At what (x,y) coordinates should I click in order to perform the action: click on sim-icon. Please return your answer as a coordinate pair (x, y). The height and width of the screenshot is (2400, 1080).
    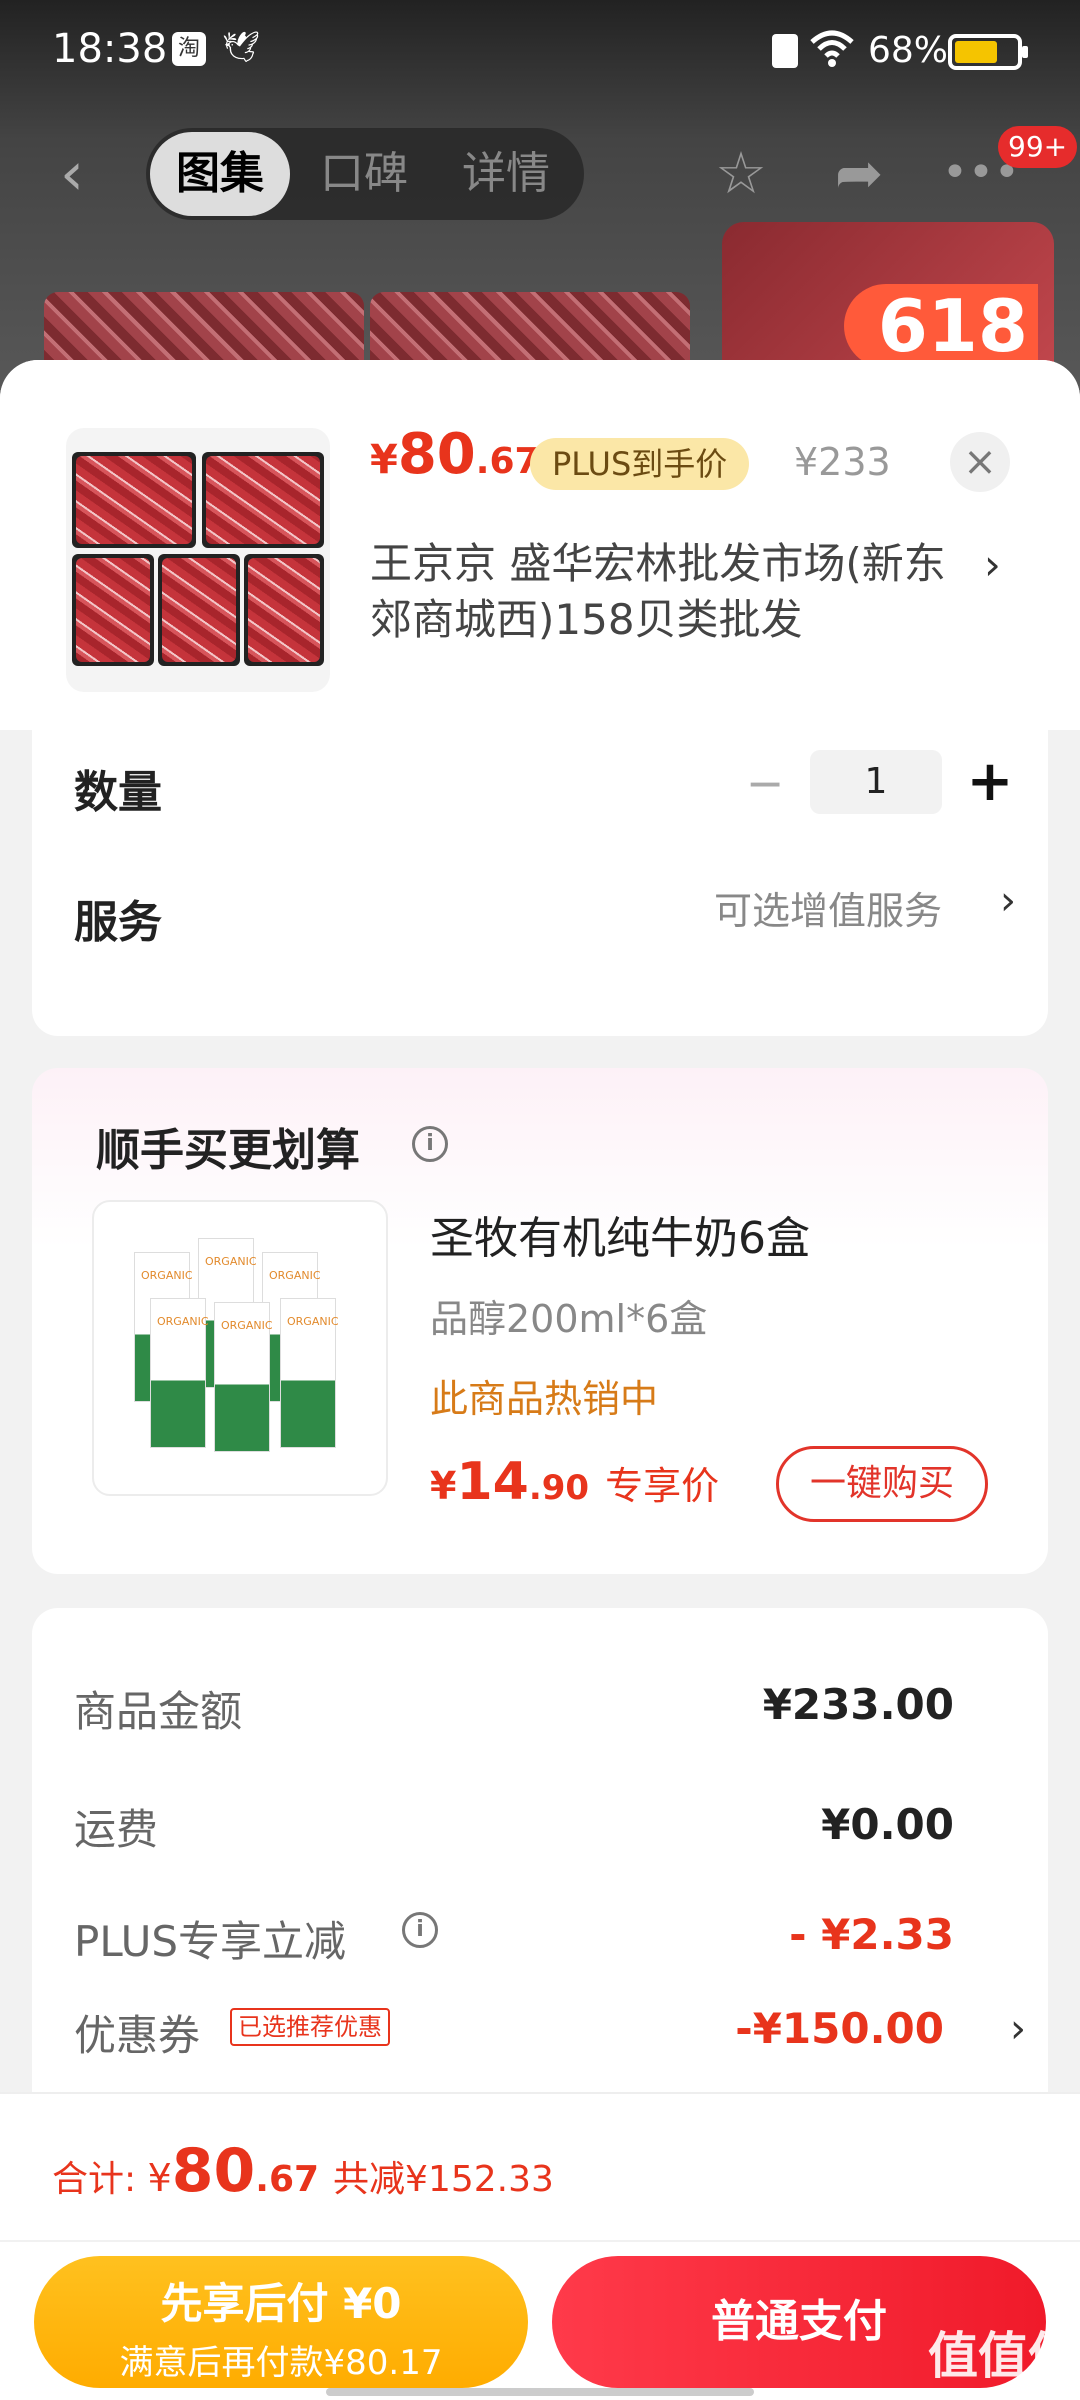
    Looking at the image, I should click on (785, 51).